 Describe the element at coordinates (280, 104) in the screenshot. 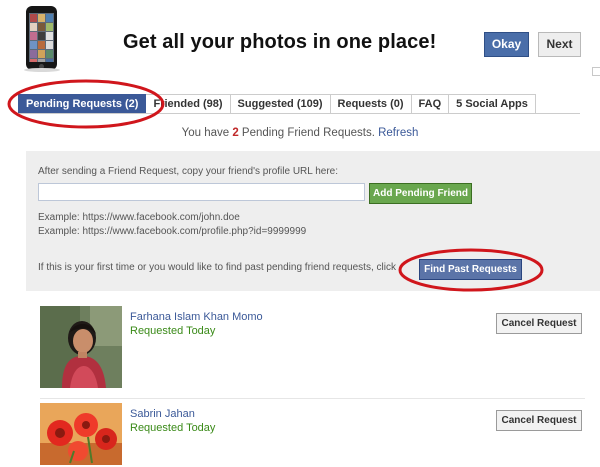

I see `tab-suggested: Suggested (109)` at that location.